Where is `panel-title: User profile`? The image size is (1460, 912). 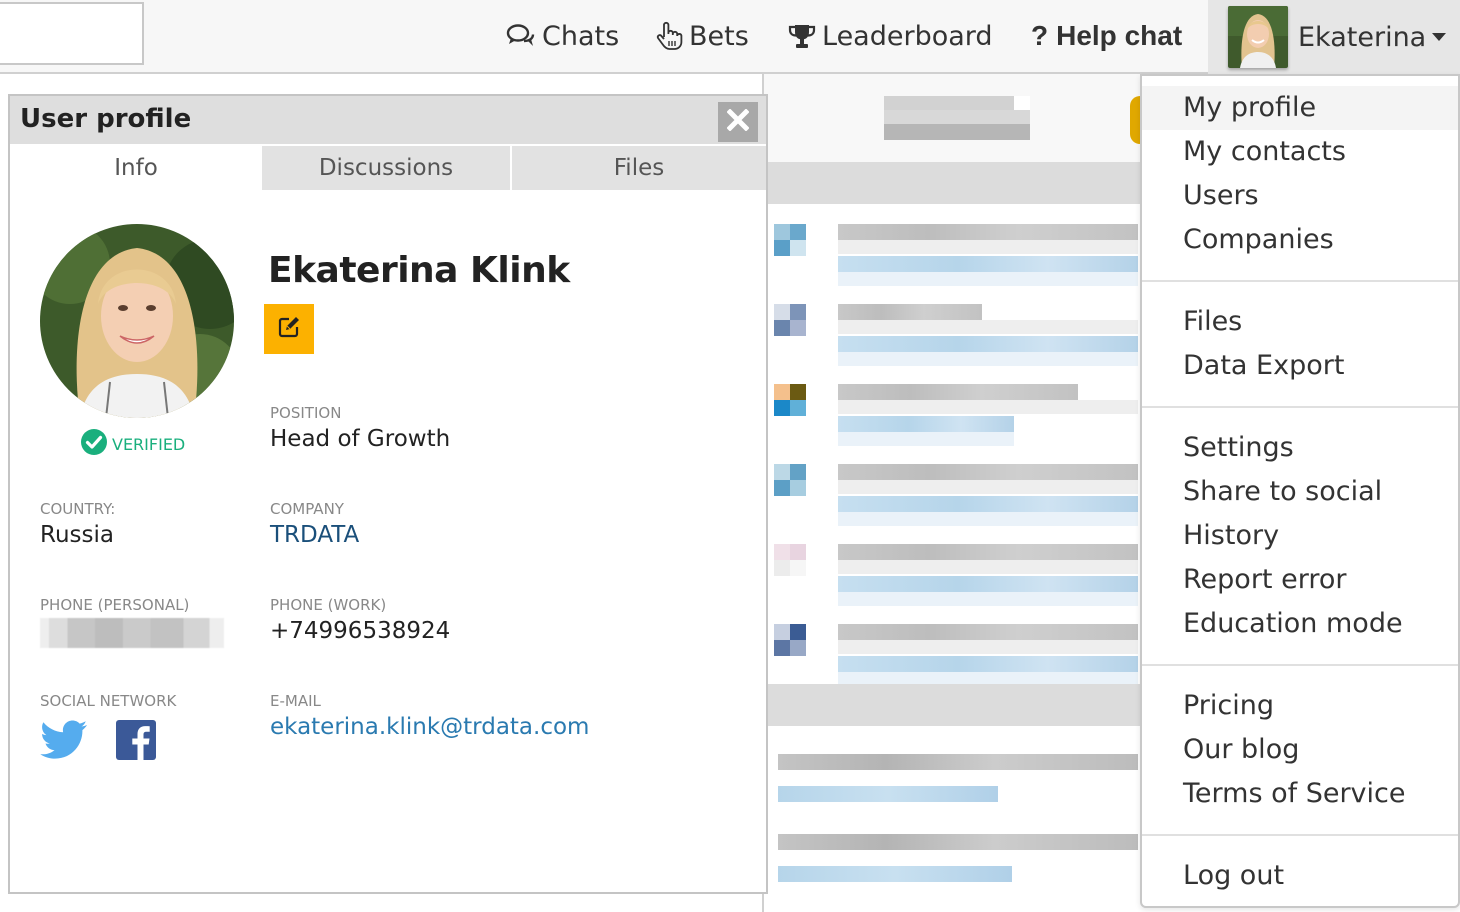 panel-title: User profile is located at coordinates (106, 119).